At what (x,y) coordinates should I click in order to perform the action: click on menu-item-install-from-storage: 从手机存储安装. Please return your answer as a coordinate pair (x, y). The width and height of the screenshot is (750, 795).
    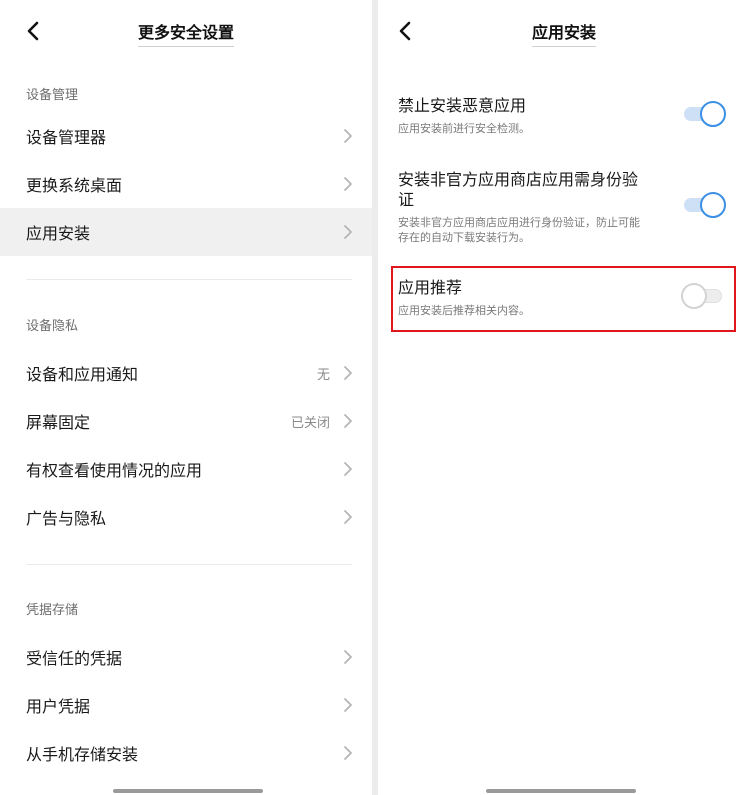
    Looking at the image, I should click on (186, 753).